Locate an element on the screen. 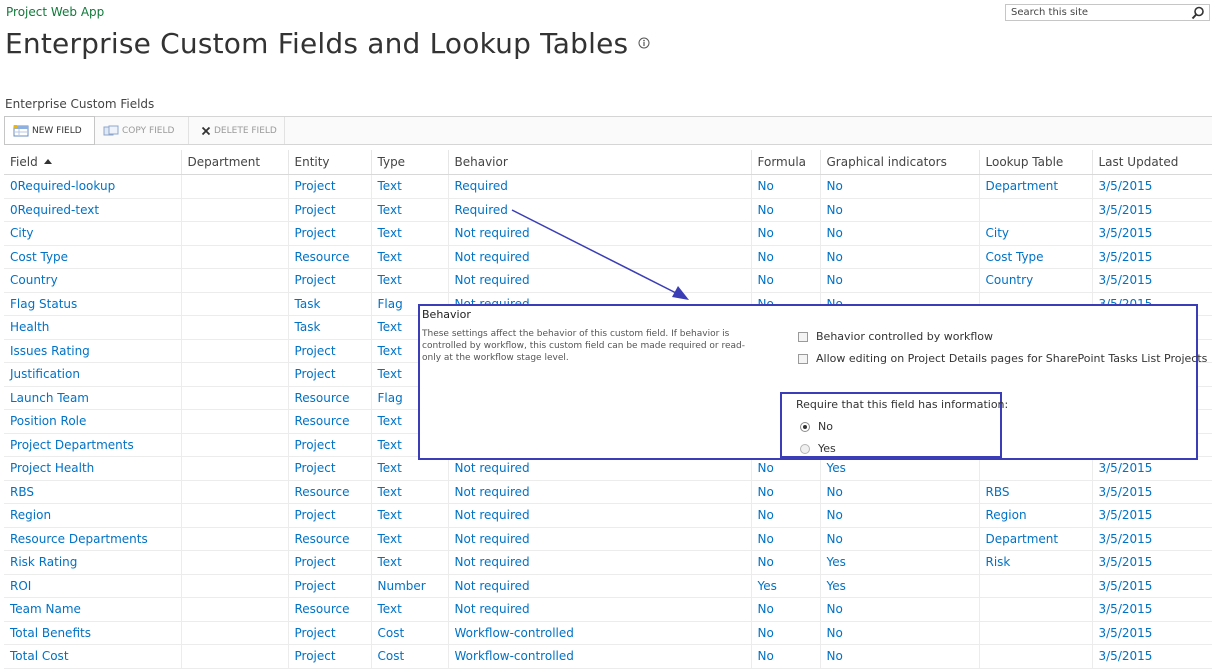  column-header-behavior: Behavior is located at coordinates (599, 162).